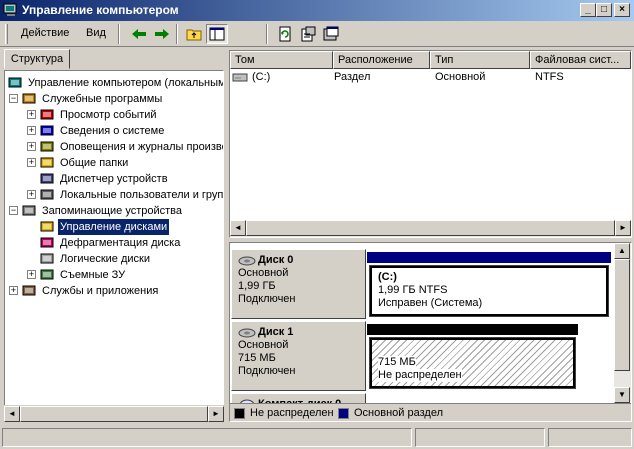 This screenshot has height=449, width=634. I want to click on legend-swatch-unallocated, so click(239, 413).